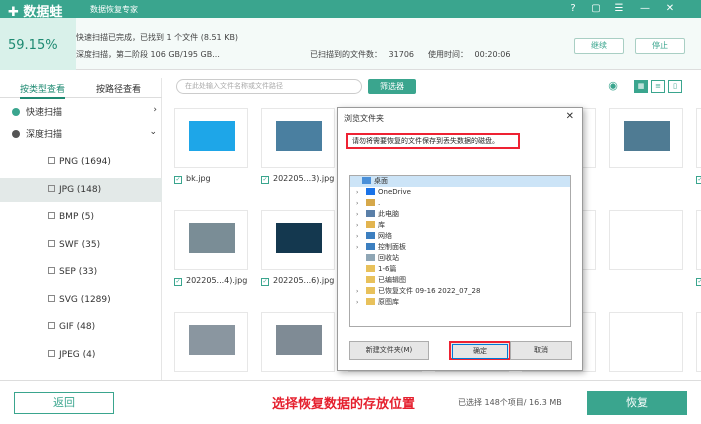  What do you see at coordinates (480, 350) in the screenshot?
I see `ok-button: 确定` at bounding box center [480, 350].